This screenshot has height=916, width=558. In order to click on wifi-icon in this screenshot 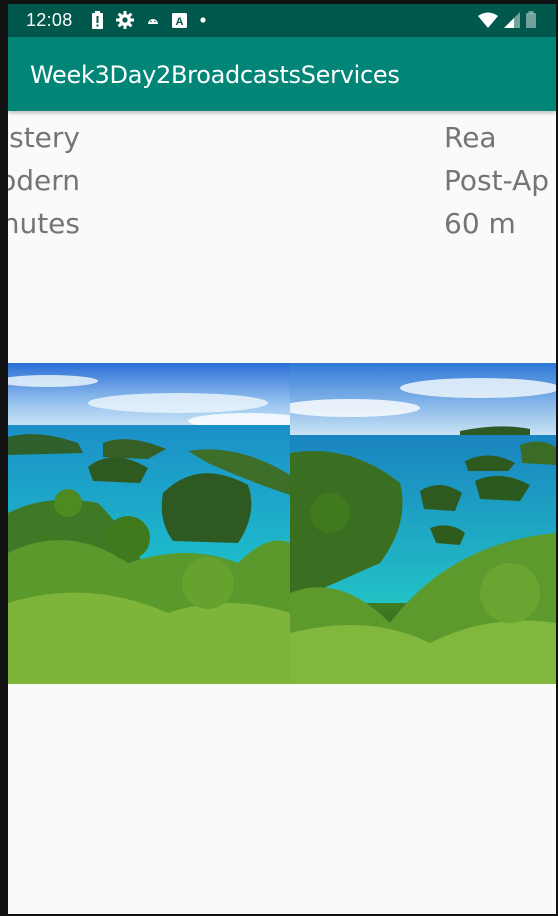, I will do `click(488, 20)`.